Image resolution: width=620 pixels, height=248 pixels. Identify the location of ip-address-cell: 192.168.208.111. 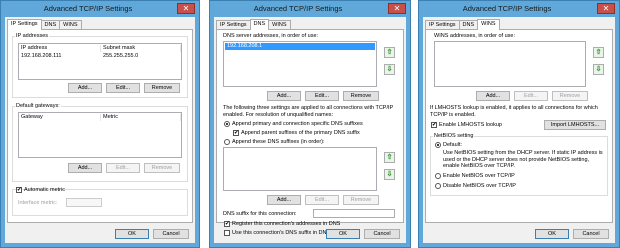
(40, 56).